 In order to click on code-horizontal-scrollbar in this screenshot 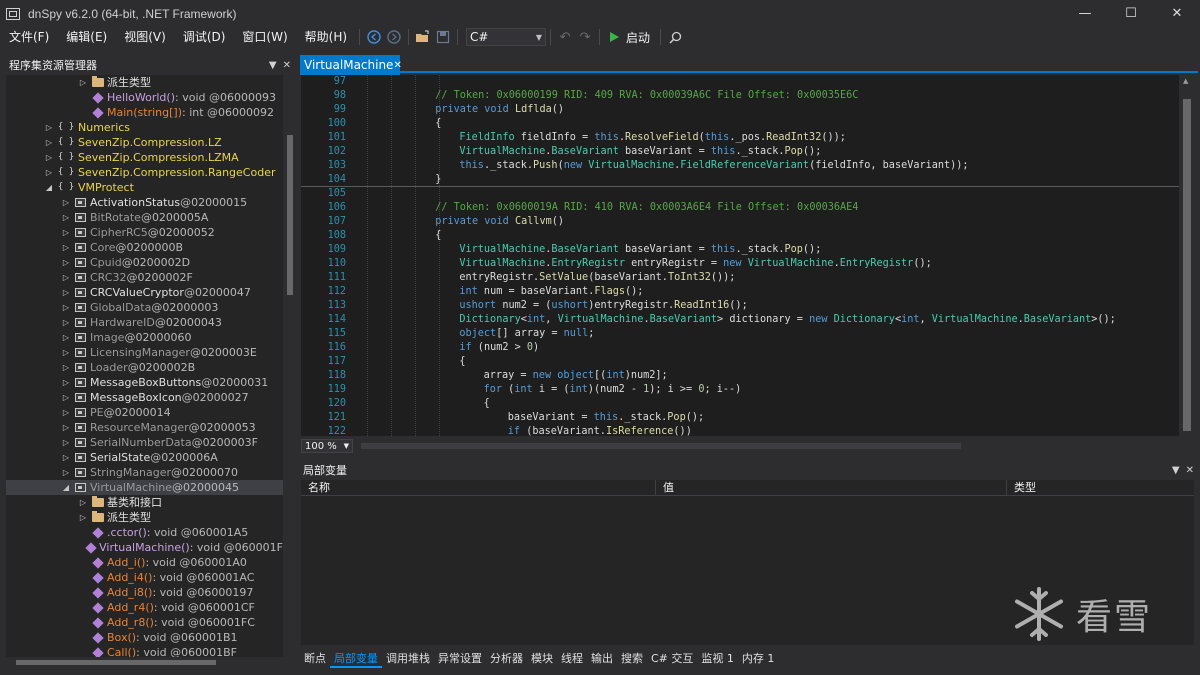, I will do `click(775, 446)`.